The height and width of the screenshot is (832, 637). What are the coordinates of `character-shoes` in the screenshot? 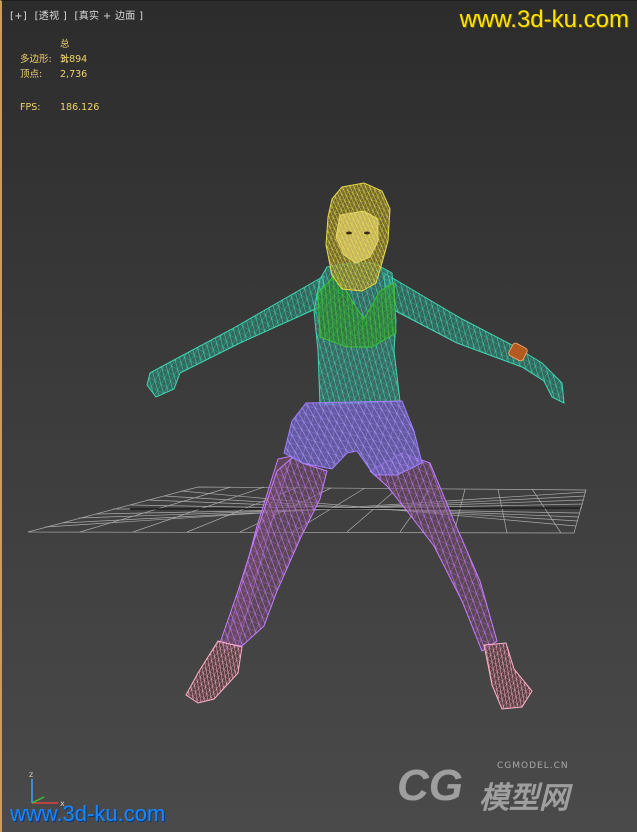 It's located at (359, 675).